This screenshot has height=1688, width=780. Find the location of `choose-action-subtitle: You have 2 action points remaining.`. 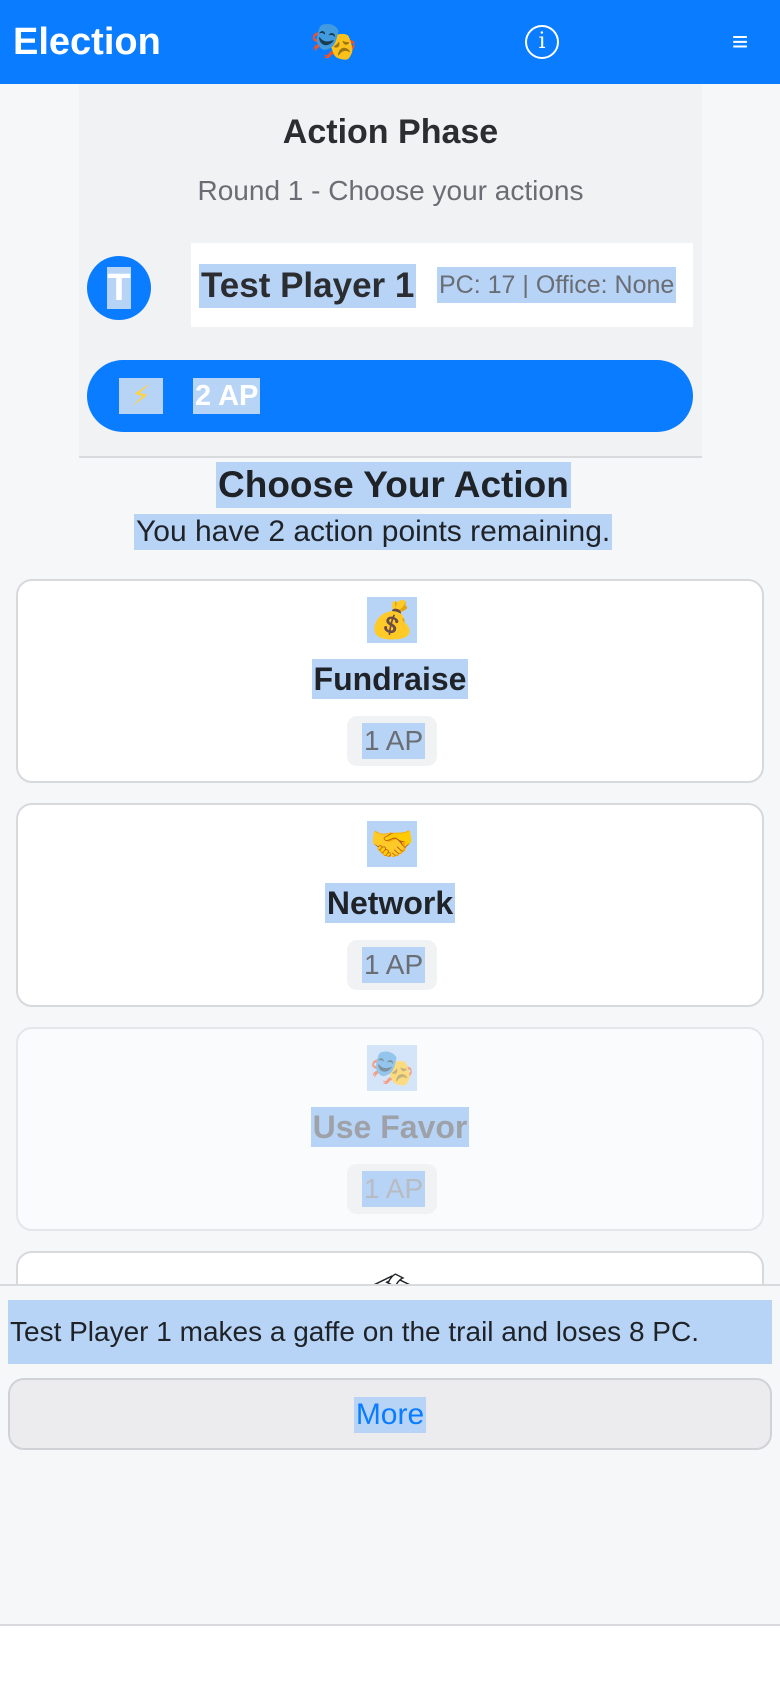

choose-action-subtitle: You have 2 action points remaining. is located at coordinates (373, 532).